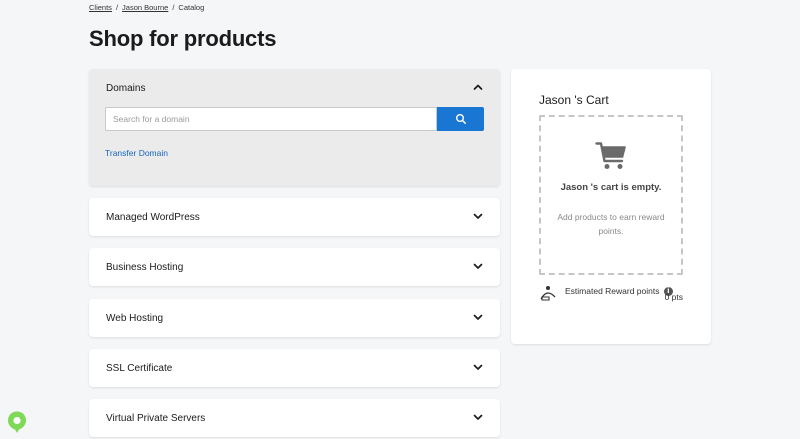  What do you see at coordinates (136, 153) in the screenshot?
I see `transfer-domain-link: Transfer Domain` at bounding box center [136, 153].